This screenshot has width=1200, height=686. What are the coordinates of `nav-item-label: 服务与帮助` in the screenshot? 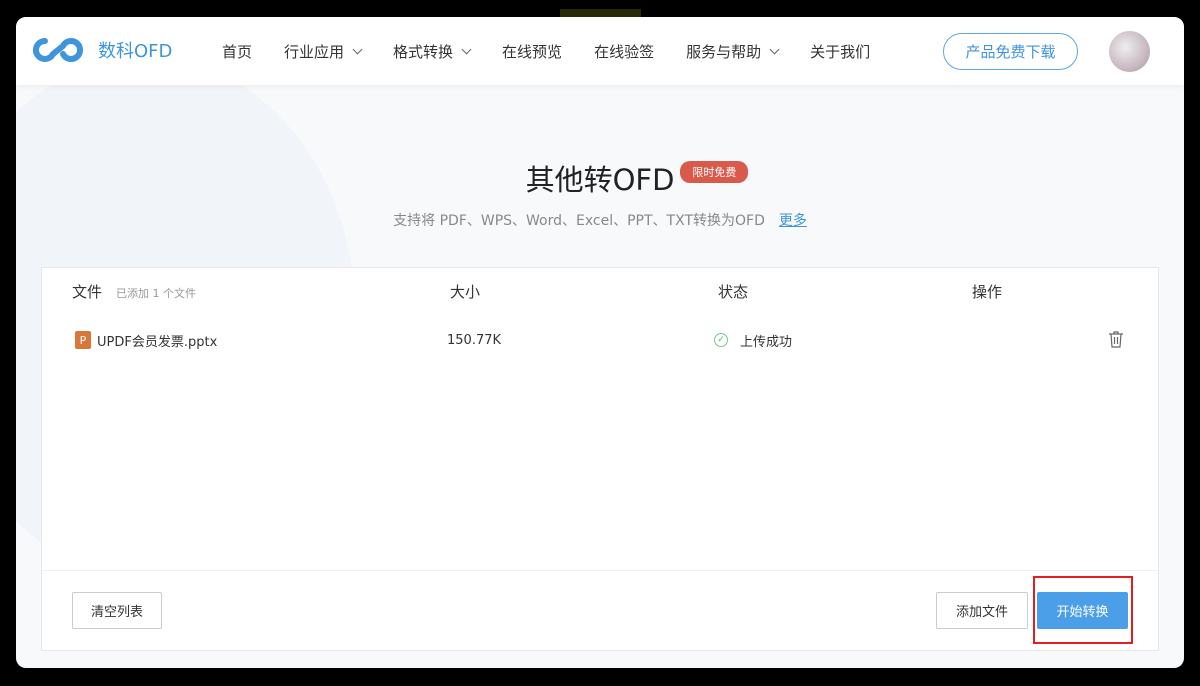 It's located at (724, 52).